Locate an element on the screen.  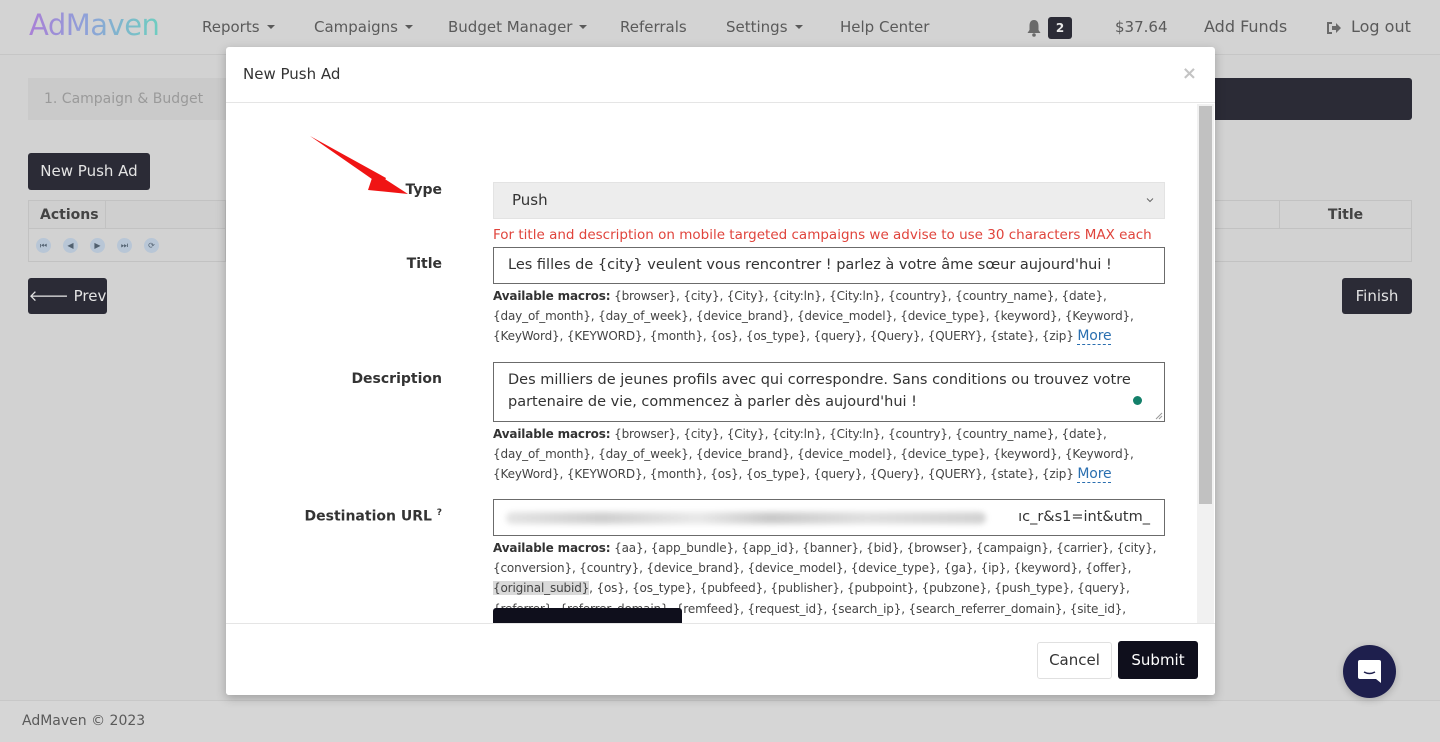
description-macros-more-link: More is located at coordinates (1094, 475).